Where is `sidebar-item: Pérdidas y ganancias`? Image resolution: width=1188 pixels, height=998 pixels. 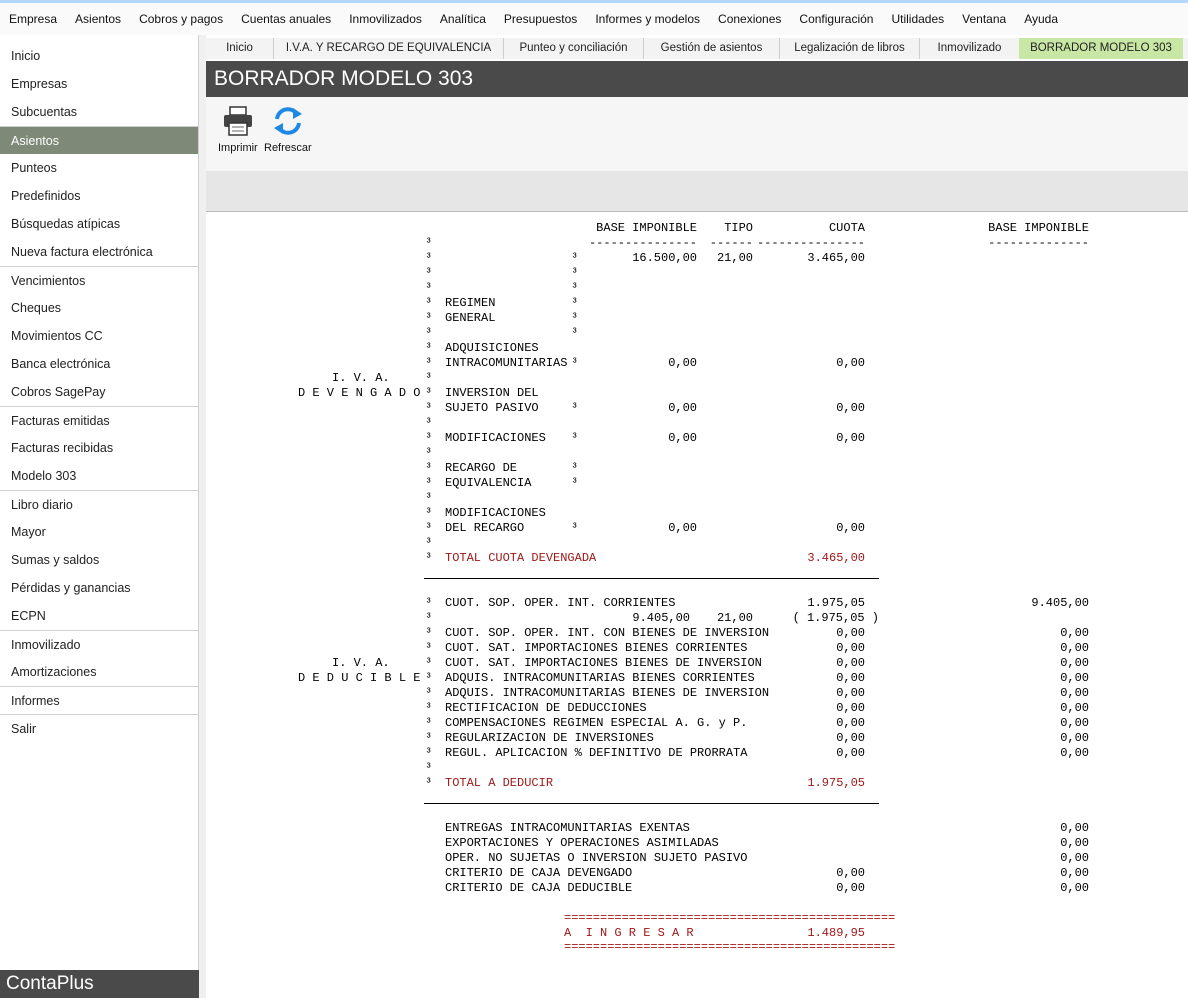 sidebar-item: Pérdidas y ganancias is located at coordinates (99, 588).